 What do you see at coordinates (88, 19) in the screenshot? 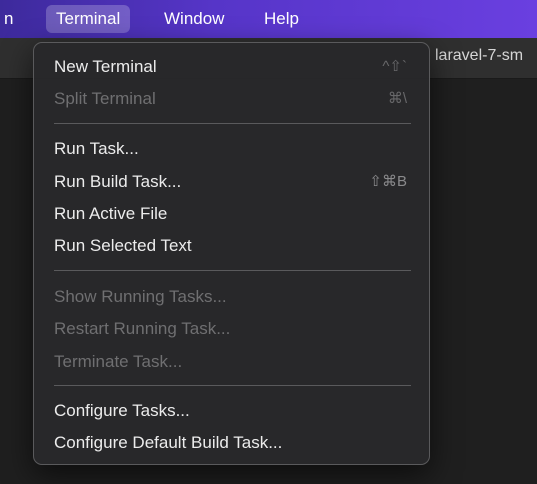
I see `menubar-item-terminal: Terminal` at bounding box center [88, 19].